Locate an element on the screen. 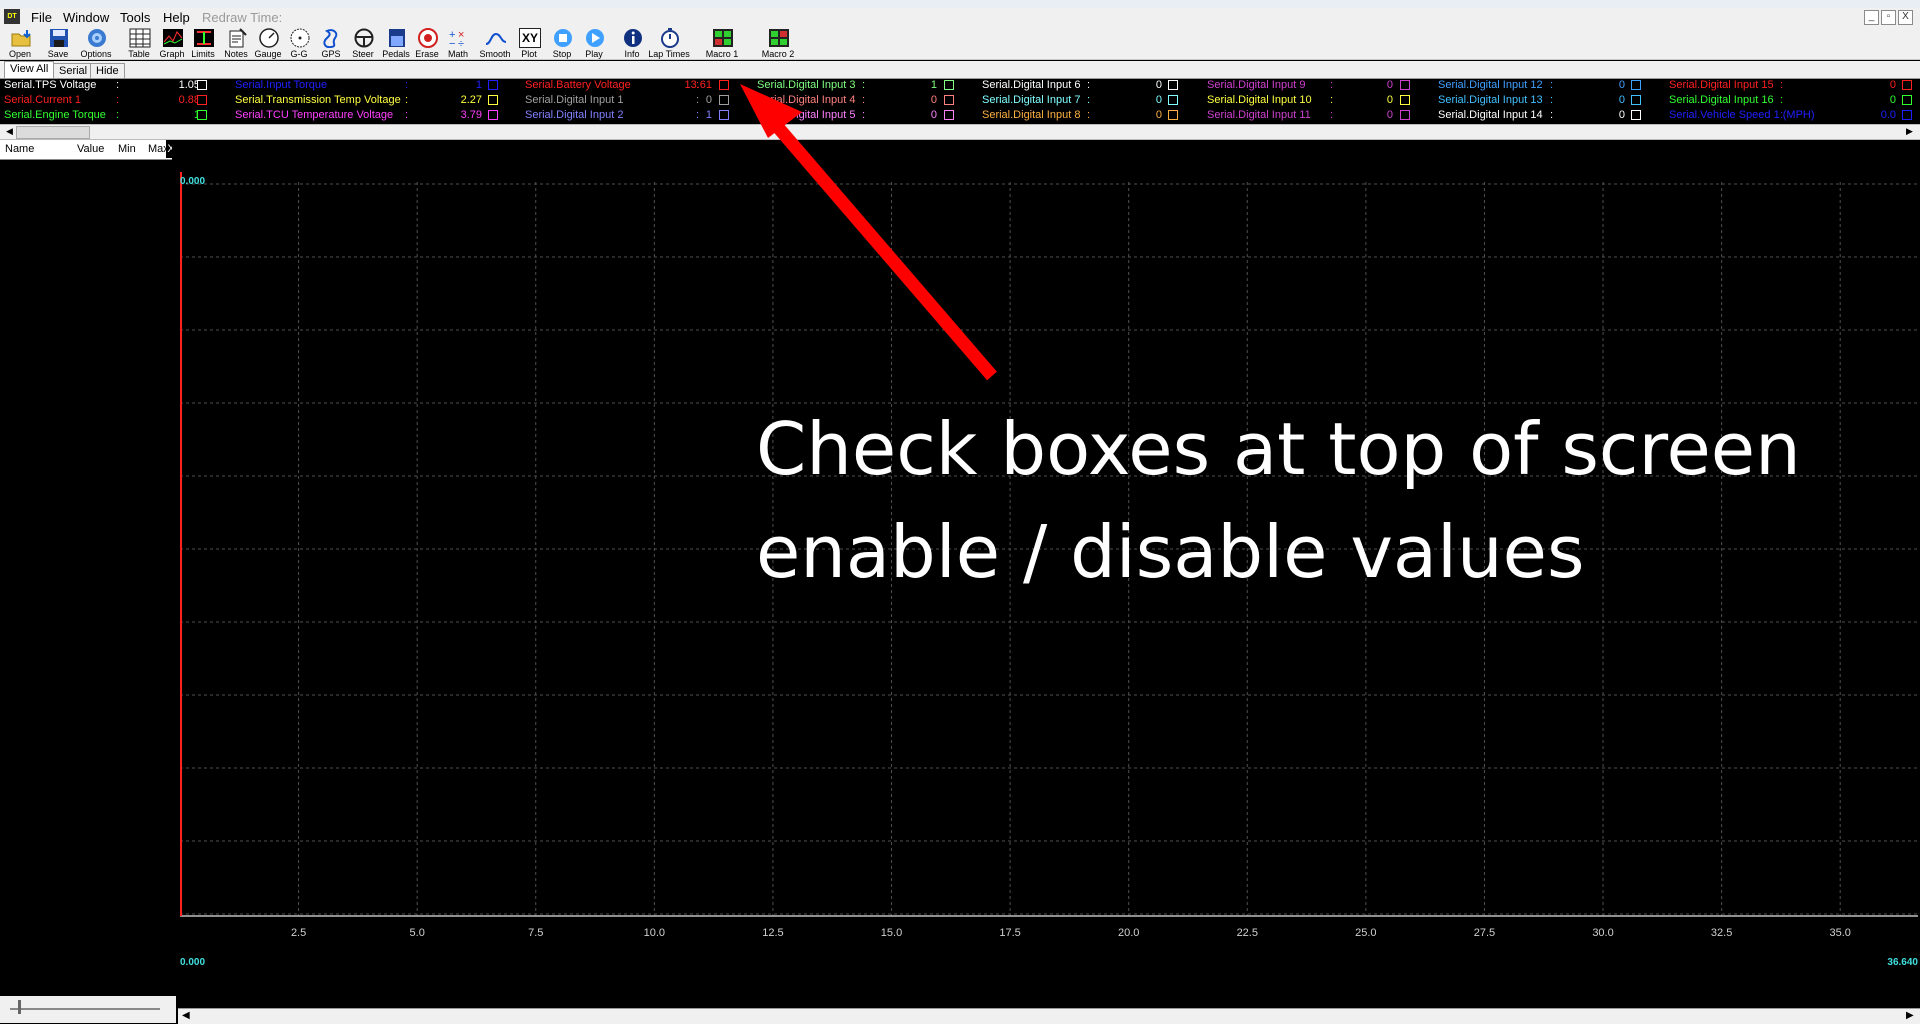 This screenshot has height=1024, width=1920. macro-2-label: Macro 2 is located at coordinates (778, 54).